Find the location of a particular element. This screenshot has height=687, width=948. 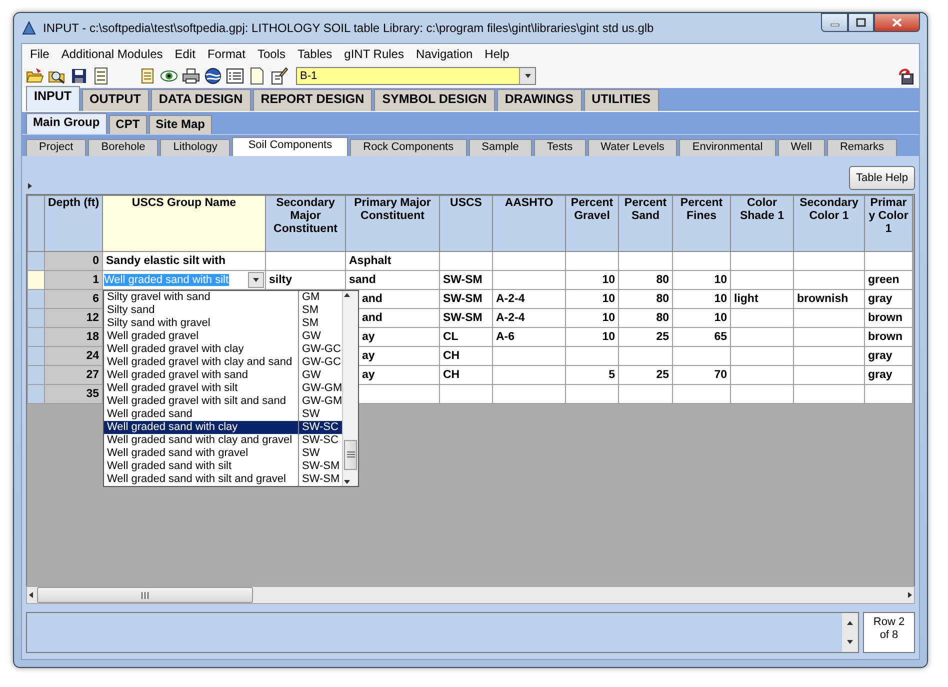

page-icon is located at coordinates (257, 76).